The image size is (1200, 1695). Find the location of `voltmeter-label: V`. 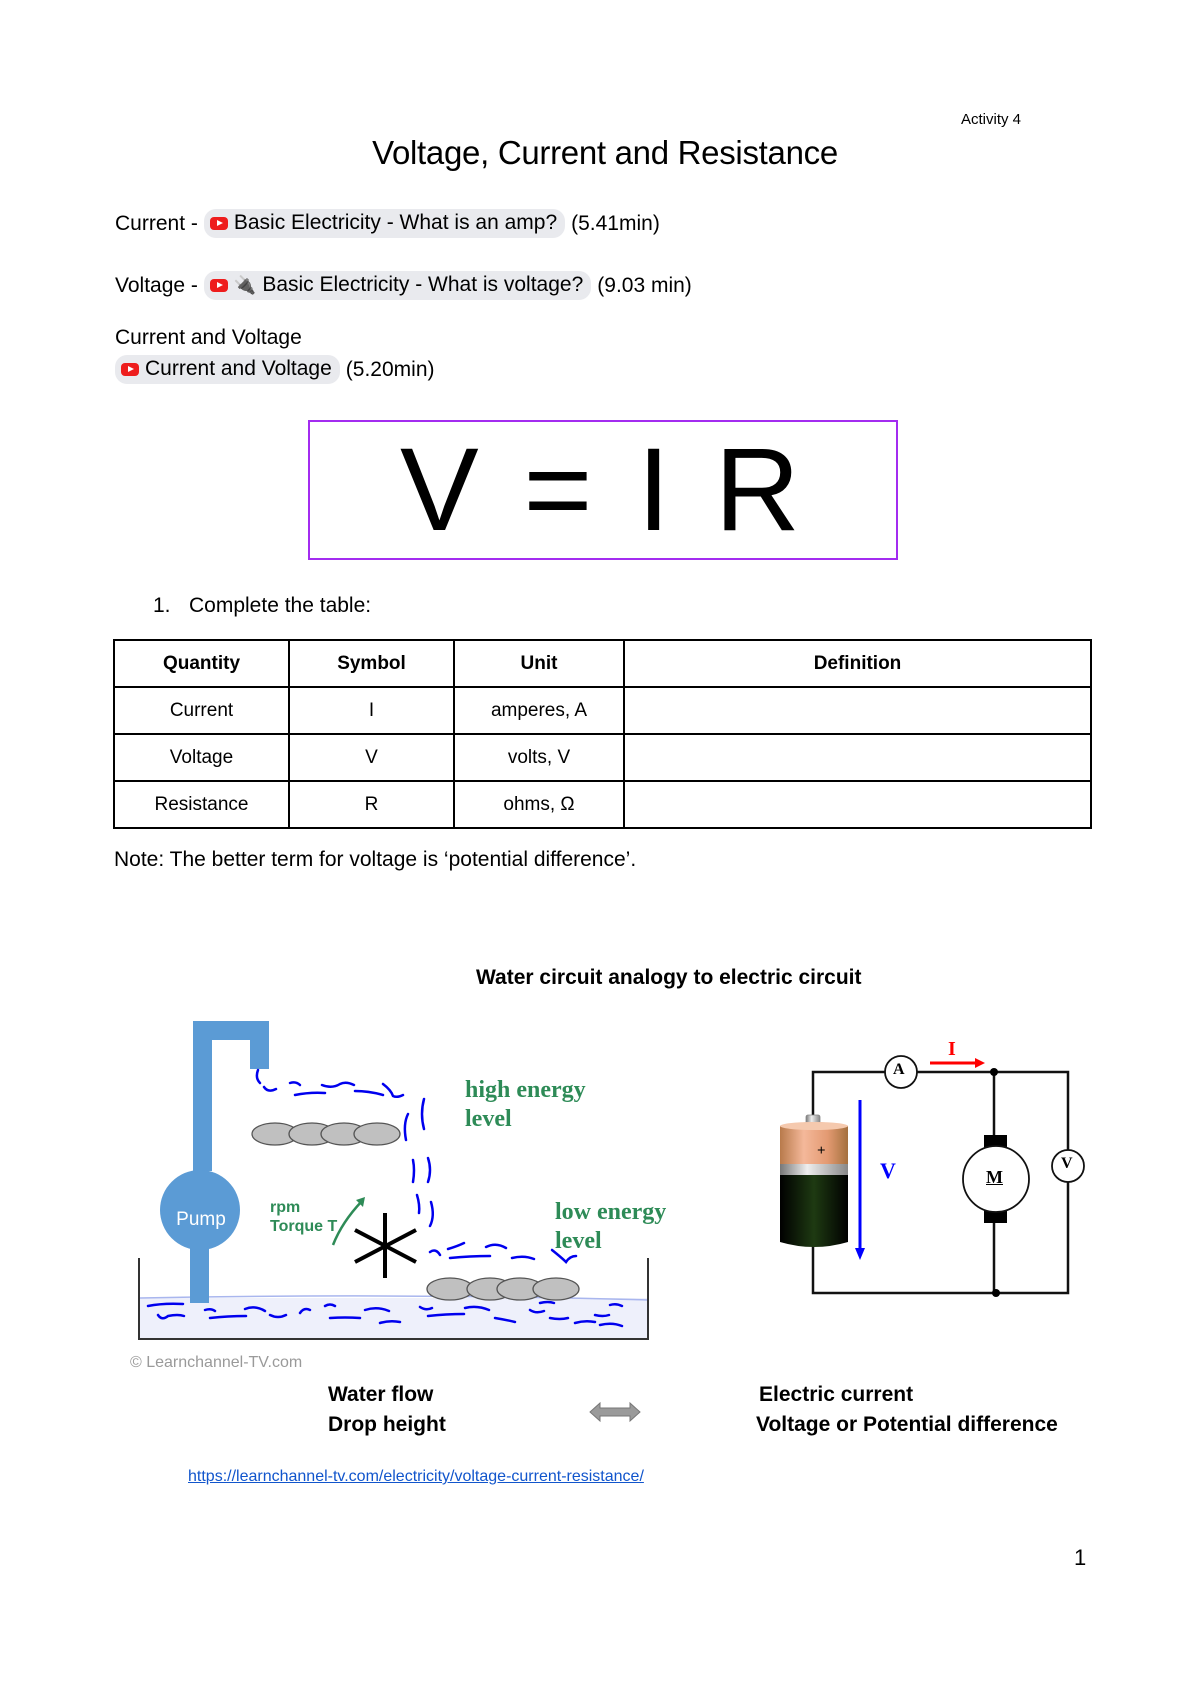

voltmeter-label: V is located at coordinates (1067, 1163).